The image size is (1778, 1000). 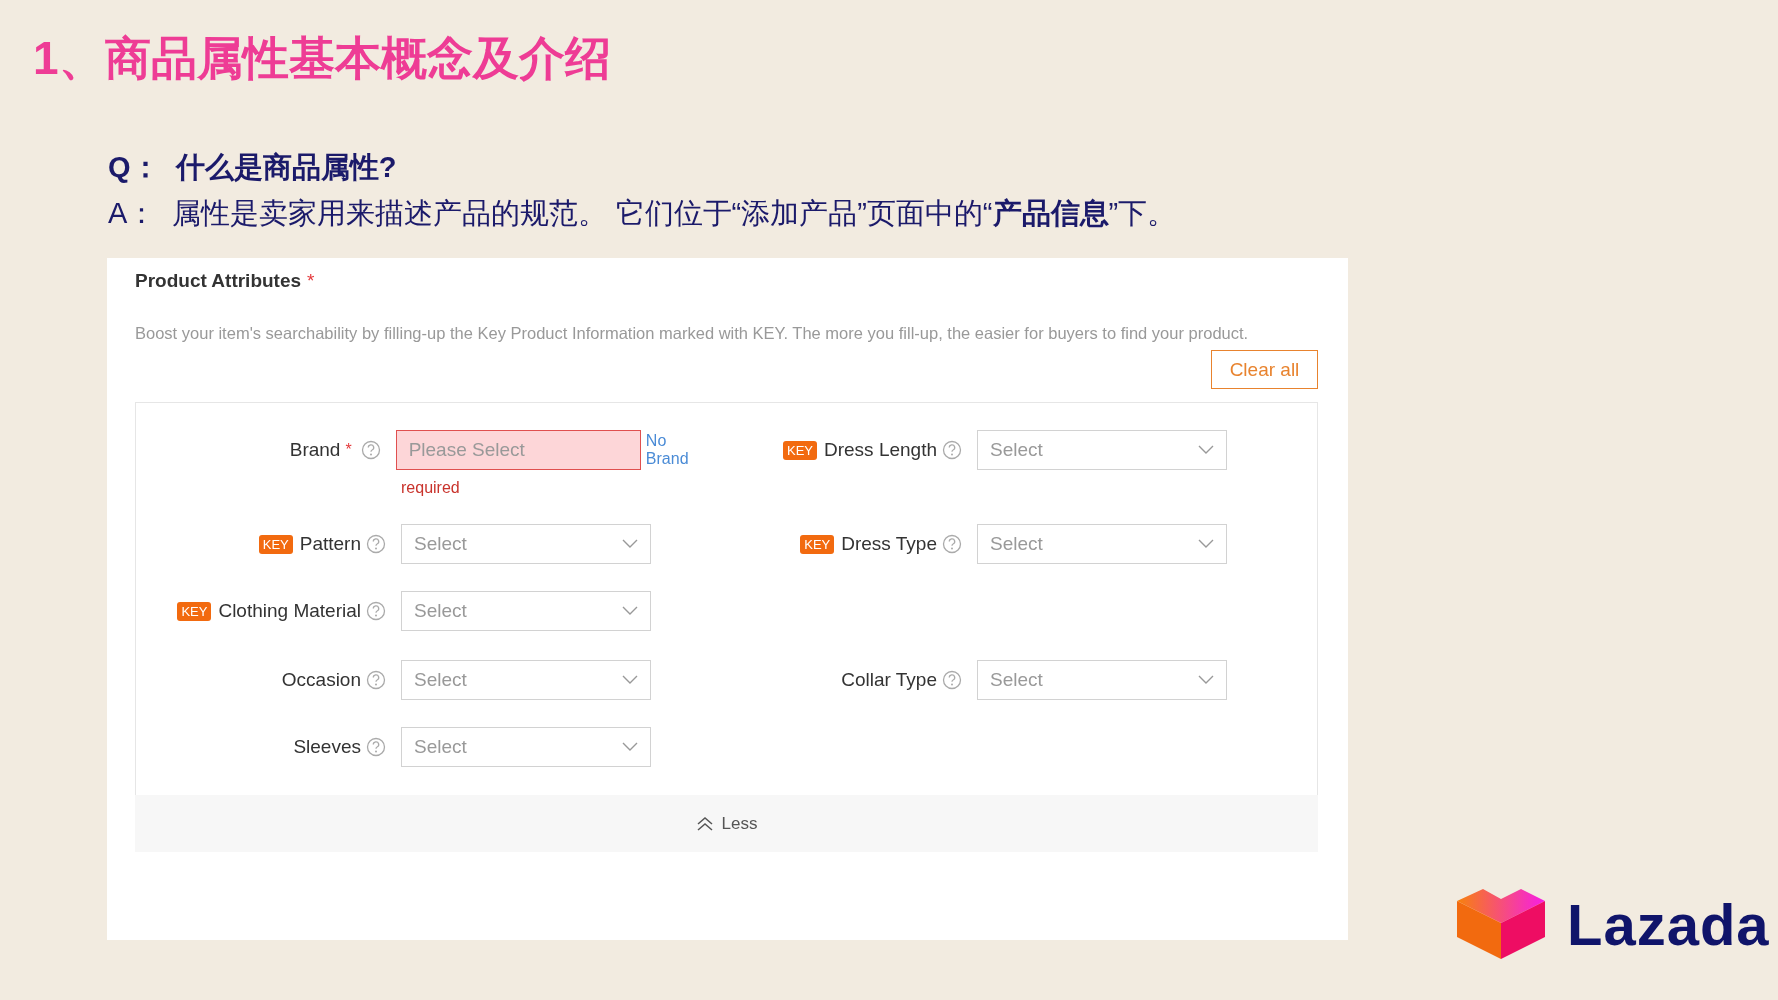 What do you see at coordinates (692, 333) in the screenshot?
I see `section-description: Boost your item's searchability by filling-up the Key Product Information marked with KEY. The more you fill-up, the easier for buyers to find your product.` at bounding box center [692, 333].